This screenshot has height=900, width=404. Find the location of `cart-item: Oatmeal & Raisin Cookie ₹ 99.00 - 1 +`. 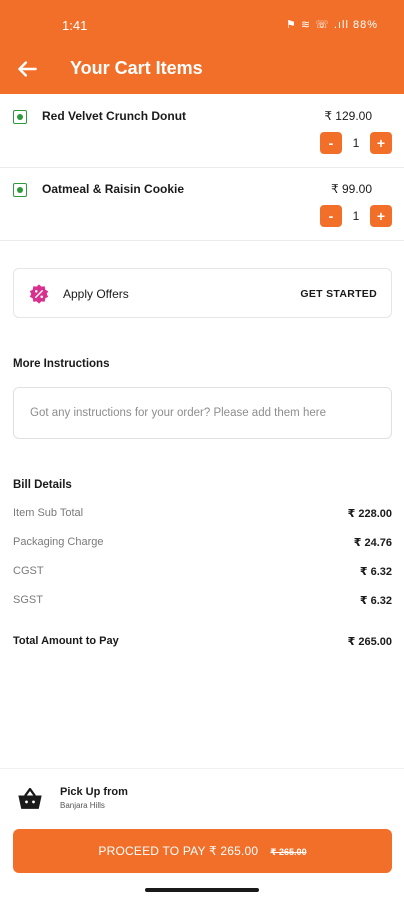

cart-item: Oatmeal & Raisin Cookie ₹ 99.00 - 1 + is located at coordinates (202, 205).